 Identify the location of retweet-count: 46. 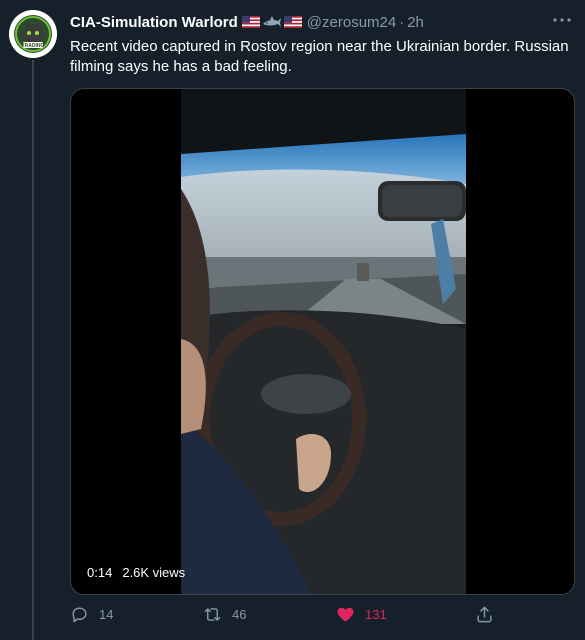
(239, 614).